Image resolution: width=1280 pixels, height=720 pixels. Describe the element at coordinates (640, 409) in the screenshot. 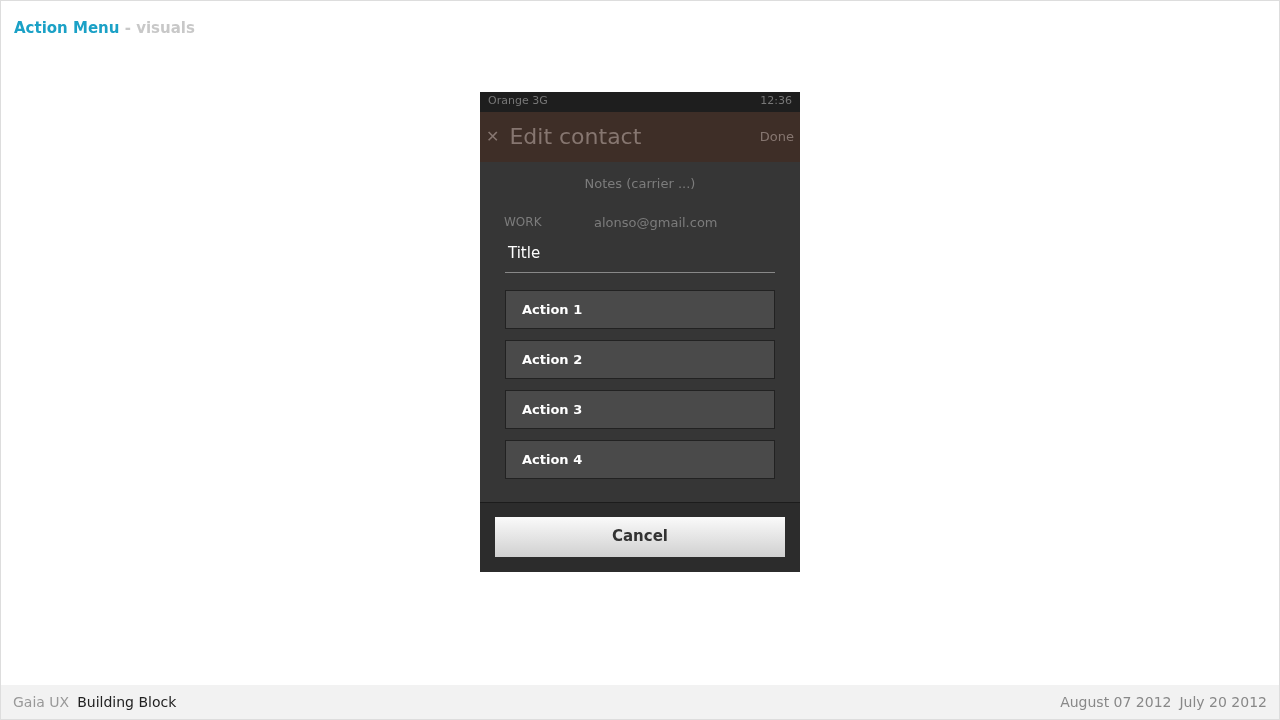

I see `action-button: Action 3` at that location.